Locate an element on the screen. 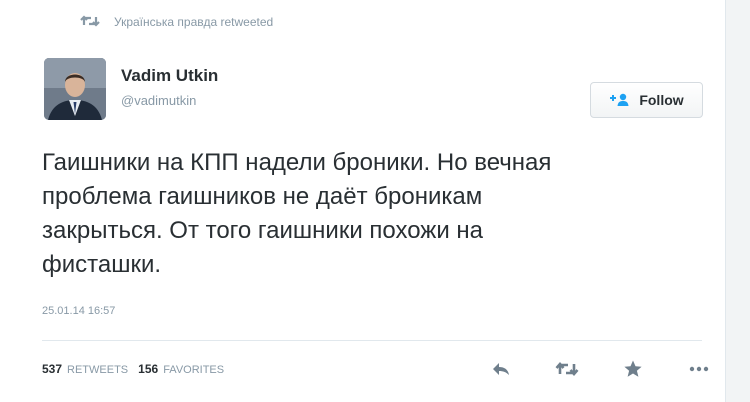 The image size is (750, 402). reply-icon is located at coordinates (501, 369).